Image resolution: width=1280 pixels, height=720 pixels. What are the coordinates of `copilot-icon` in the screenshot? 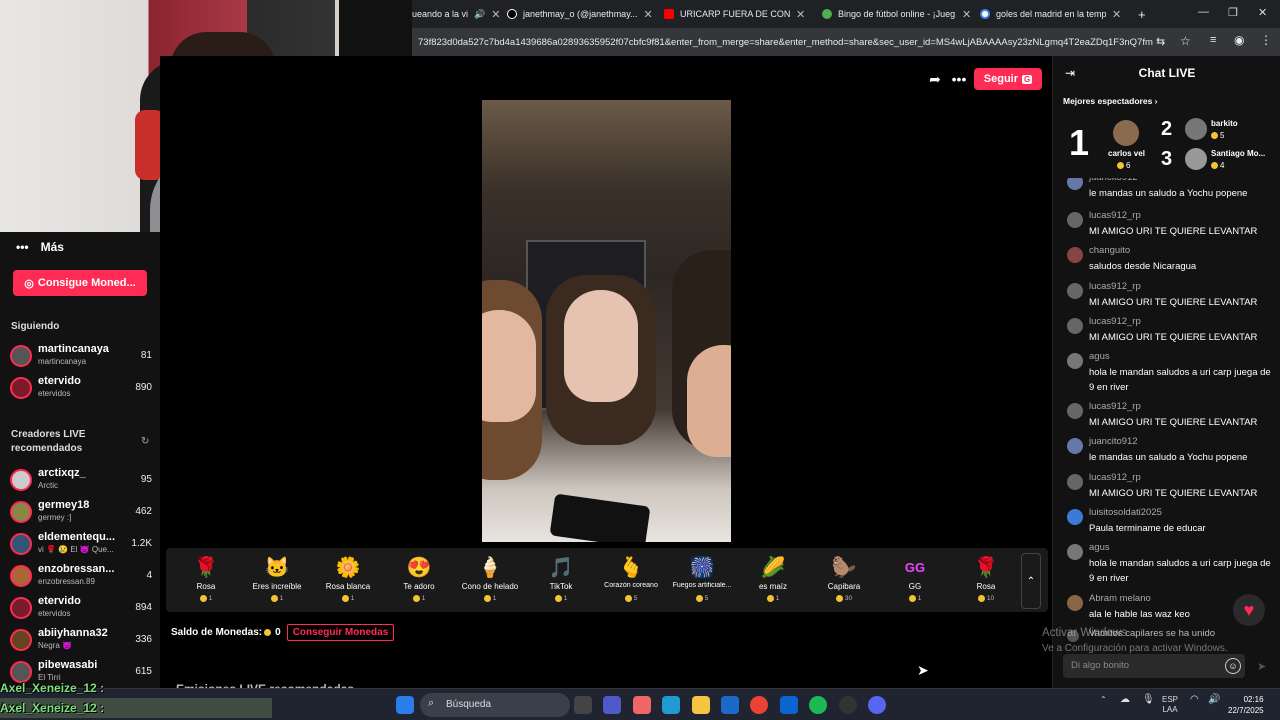 It's located at (642, 705).